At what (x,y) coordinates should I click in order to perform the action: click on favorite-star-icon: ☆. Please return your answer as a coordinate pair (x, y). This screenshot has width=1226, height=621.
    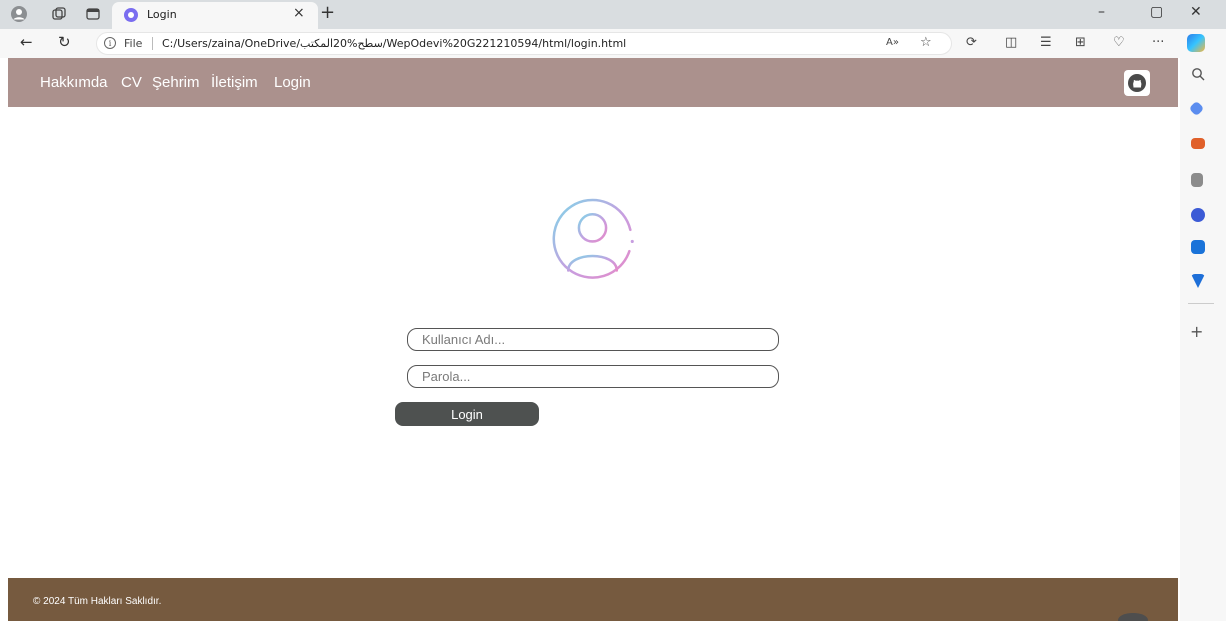
    Looking at the image, I should click on (926, 42).